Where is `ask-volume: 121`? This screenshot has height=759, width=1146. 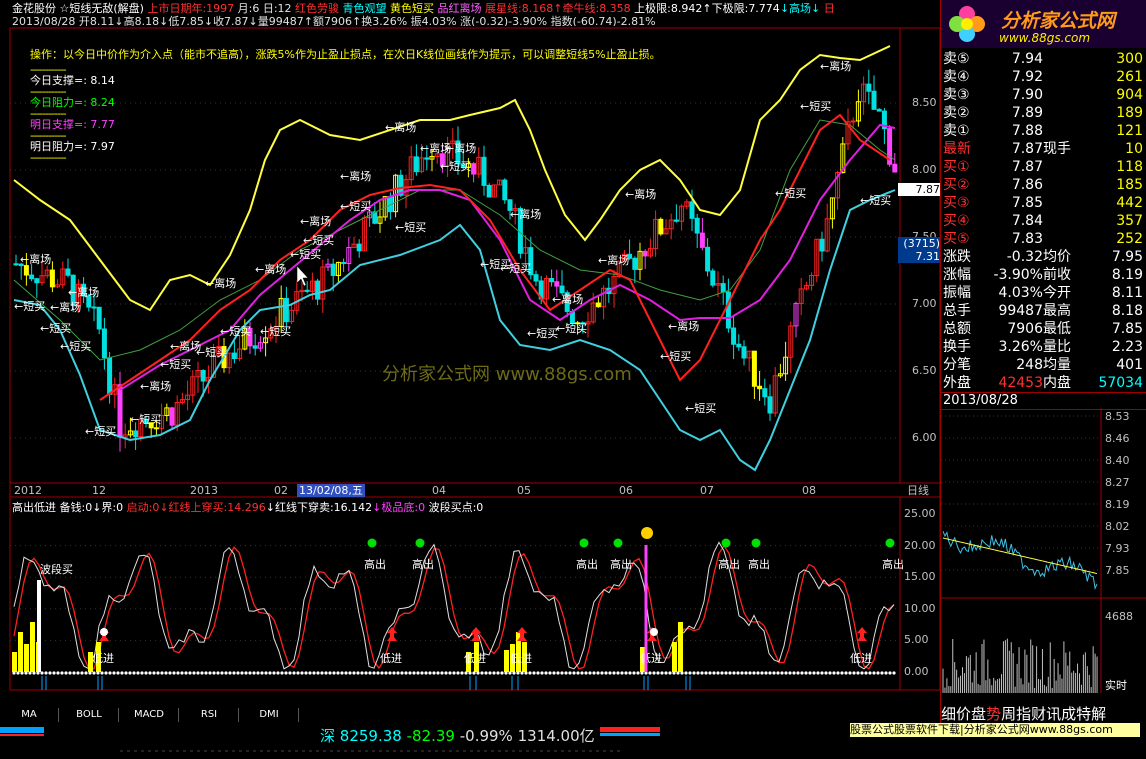 ask-volume: 121 is located at coordinates (1129, 131).